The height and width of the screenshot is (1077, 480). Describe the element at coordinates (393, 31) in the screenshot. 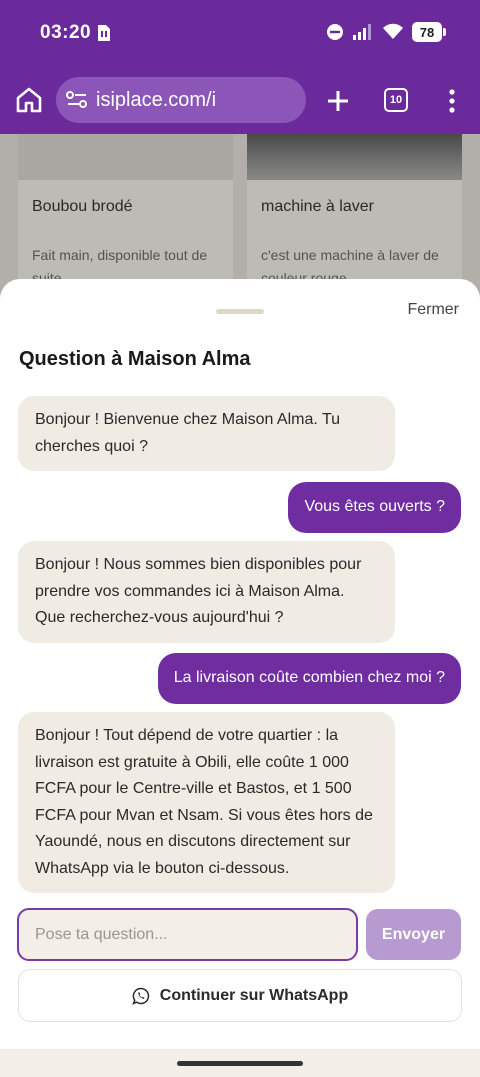

I see `wifi-icon` at that location.